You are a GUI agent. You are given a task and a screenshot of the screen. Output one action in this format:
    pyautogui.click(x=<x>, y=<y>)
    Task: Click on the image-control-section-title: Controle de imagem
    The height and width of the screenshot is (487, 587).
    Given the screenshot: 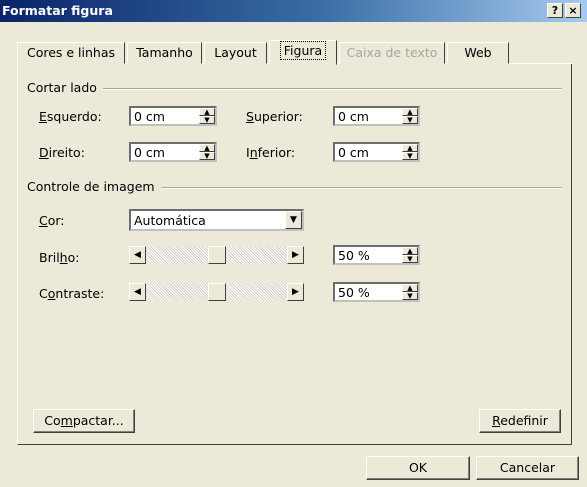 What is the action you would take?
    pyautogui.click(x=94, y=186)
    